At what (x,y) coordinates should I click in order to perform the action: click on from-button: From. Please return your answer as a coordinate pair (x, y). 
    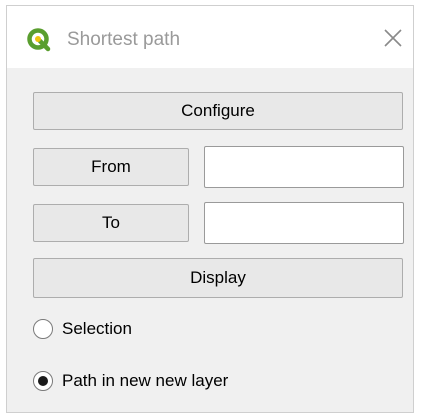
    Looking at the image, I should click on (111, 167).